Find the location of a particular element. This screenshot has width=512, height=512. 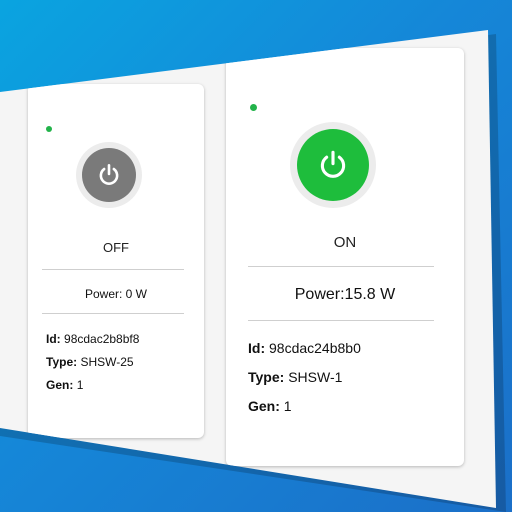

power-value: 15.8 W is located at coordinates (370, 294).